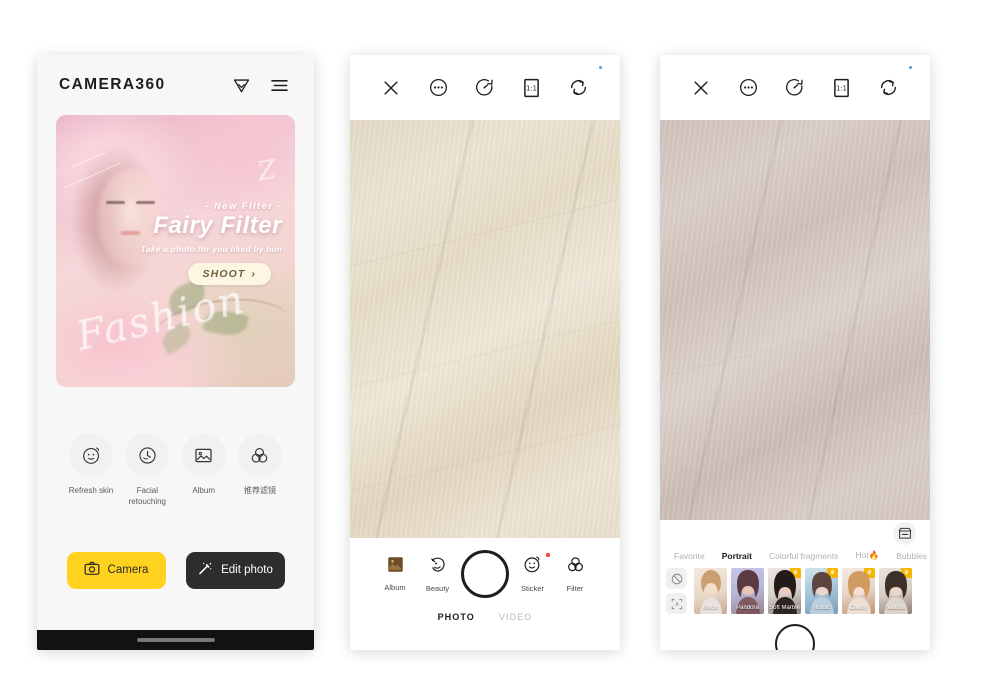  I want to click on feature-label: Facial retouching, so click(147, 496).